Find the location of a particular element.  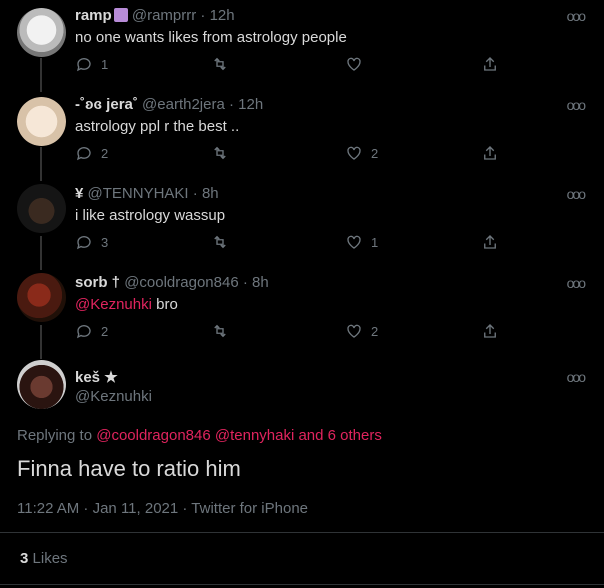

tweet-header: sorb † @cooldragon846 · 8h is located at coordinates (172, 282).